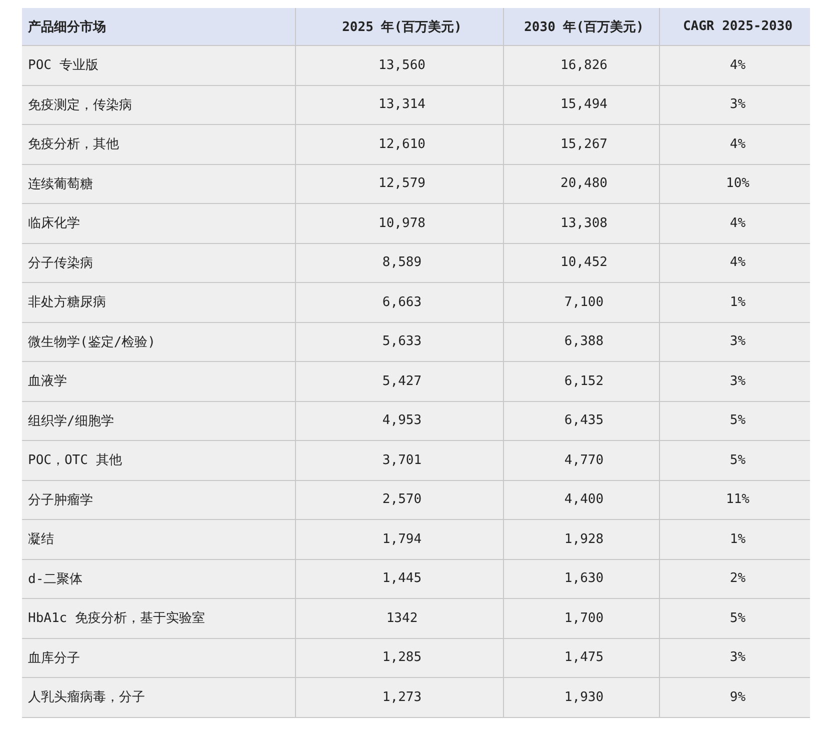 Image resolution: width=840 pixels, height=745 pixels. I want to click on table-cell: 1,930, so click(581, 697).